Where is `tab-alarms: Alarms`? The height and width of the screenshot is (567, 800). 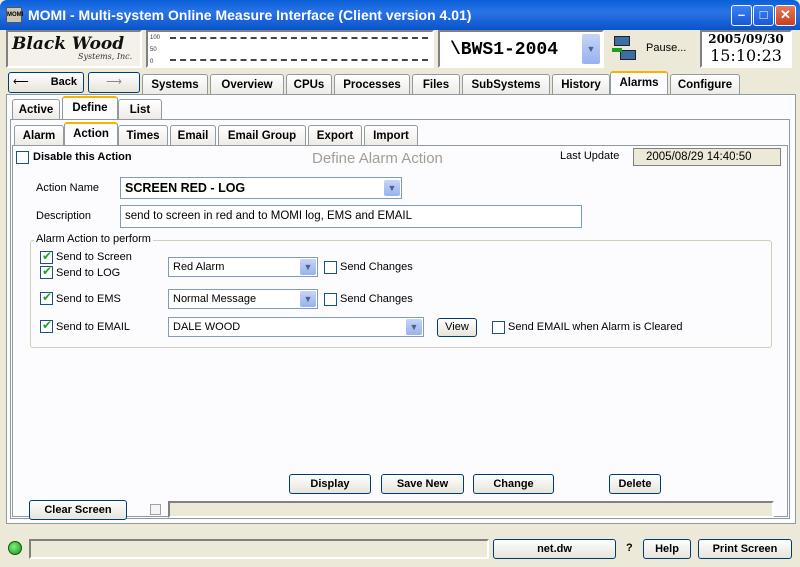
tab-alarms: Alarms is located at coordinates (639, 82).